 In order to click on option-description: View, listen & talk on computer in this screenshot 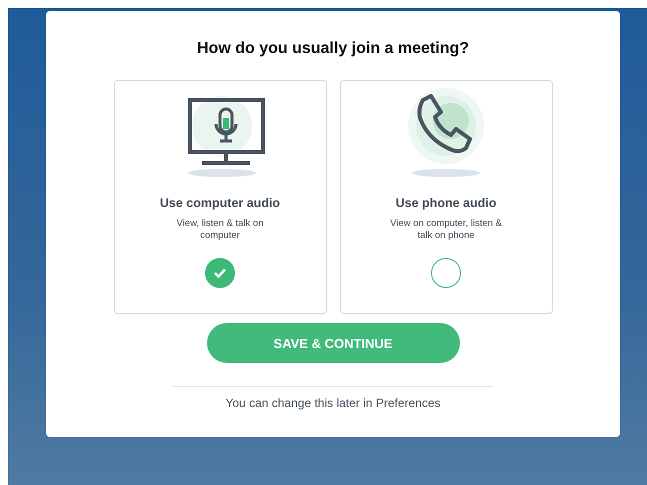, I will do `click(220, 230)`.